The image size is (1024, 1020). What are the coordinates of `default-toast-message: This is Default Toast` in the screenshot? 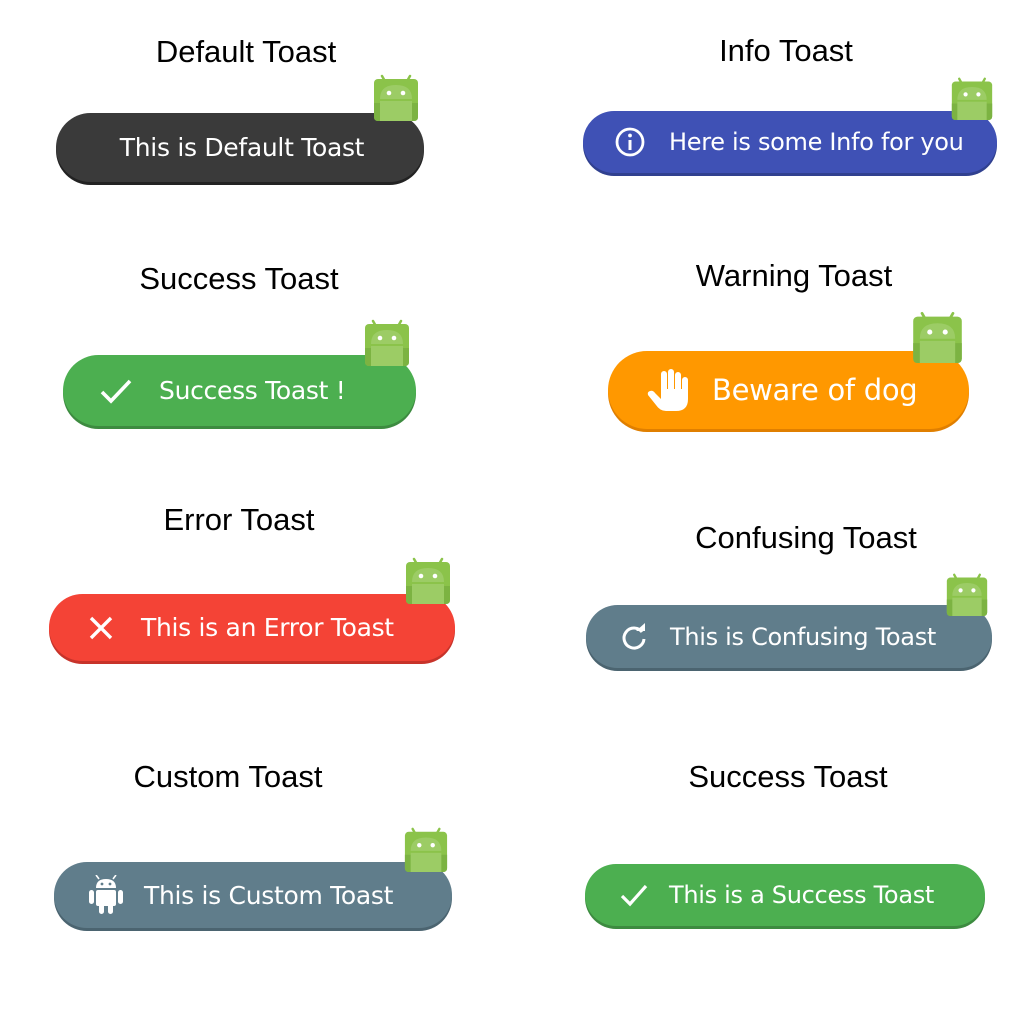 It's located at (242, 147).